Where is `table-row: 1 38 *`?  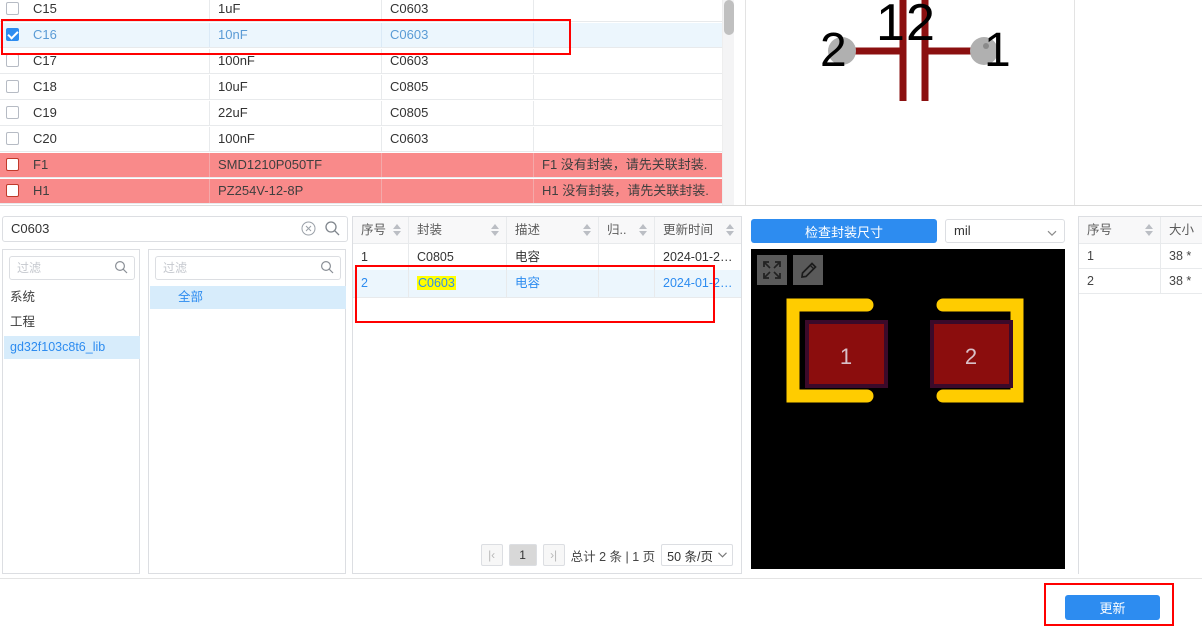
table-row: 1 38 * is located at coordinates (1140, 256).